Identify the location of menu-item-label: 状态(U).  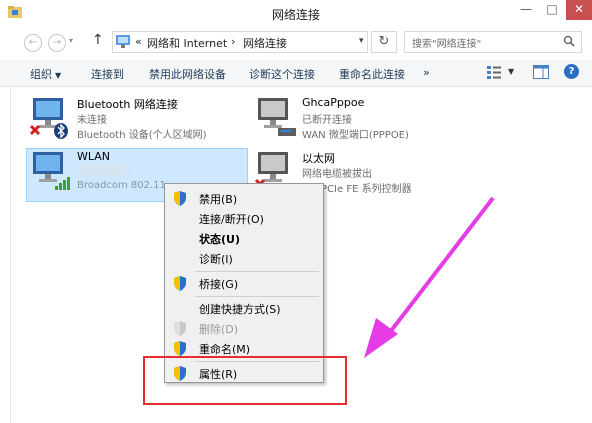
(219, 239).